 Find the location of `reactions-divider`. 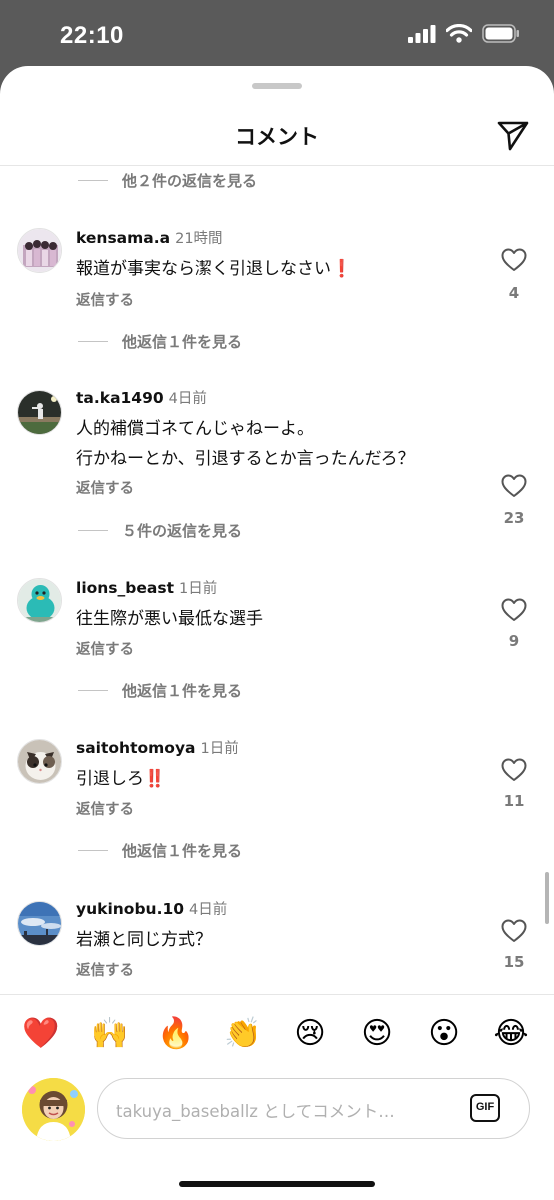

reactions-divider is located at coordinates (277, 994).